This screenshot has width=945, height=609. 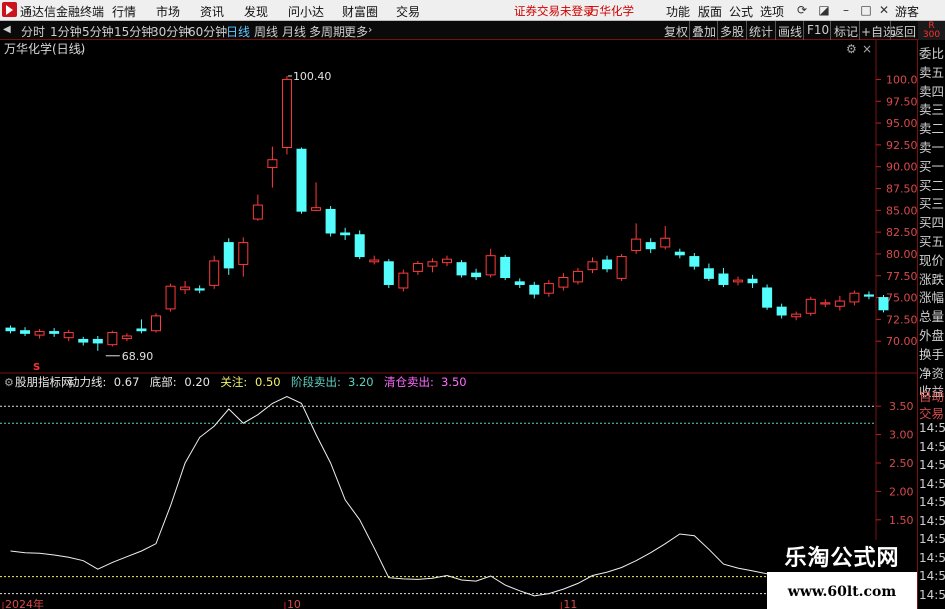 I want to click on tab-15min: 15分钟, so click(x=133, y=31).